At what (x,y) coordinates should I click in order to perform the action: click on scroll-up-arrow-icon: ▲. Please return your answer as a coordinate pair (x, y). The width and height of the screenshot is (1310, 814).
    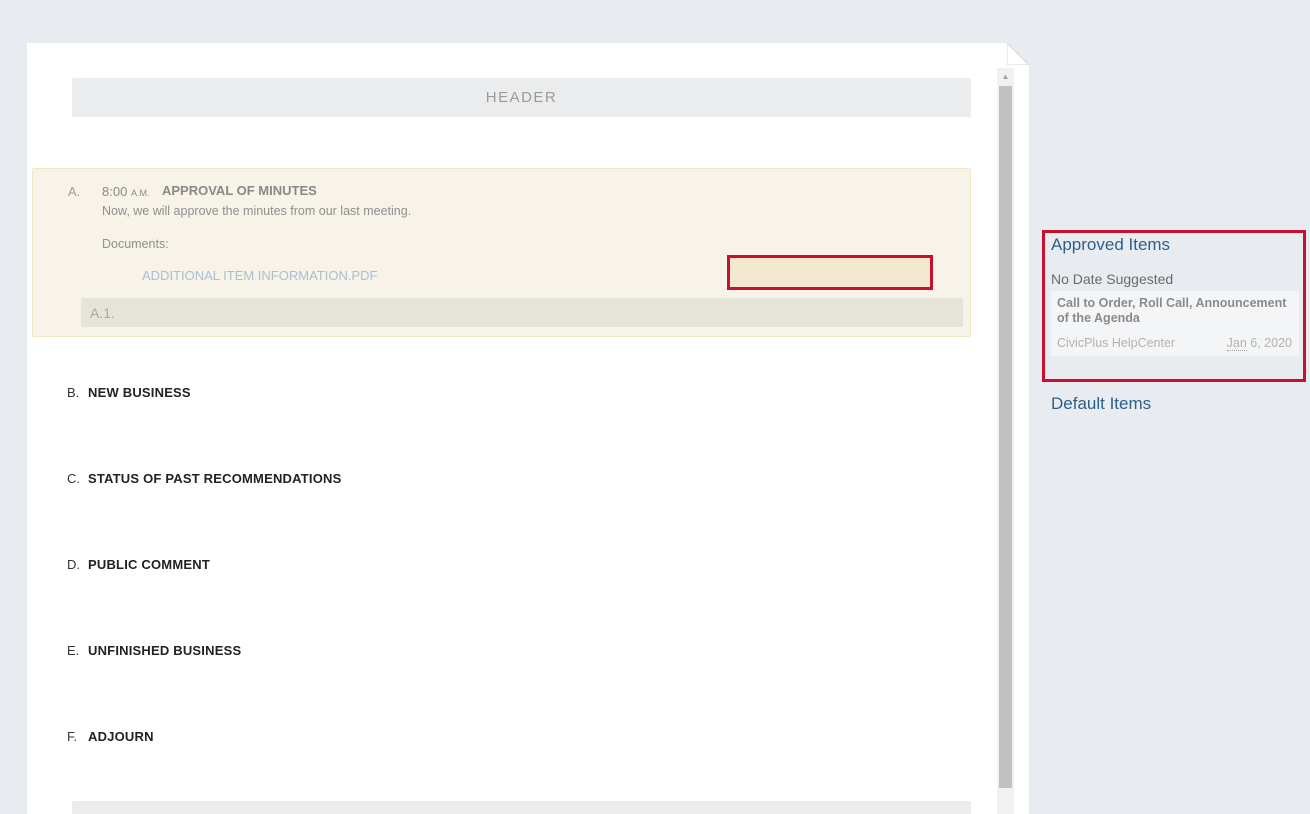
    Looking at the image, I should click on (1005, 76).